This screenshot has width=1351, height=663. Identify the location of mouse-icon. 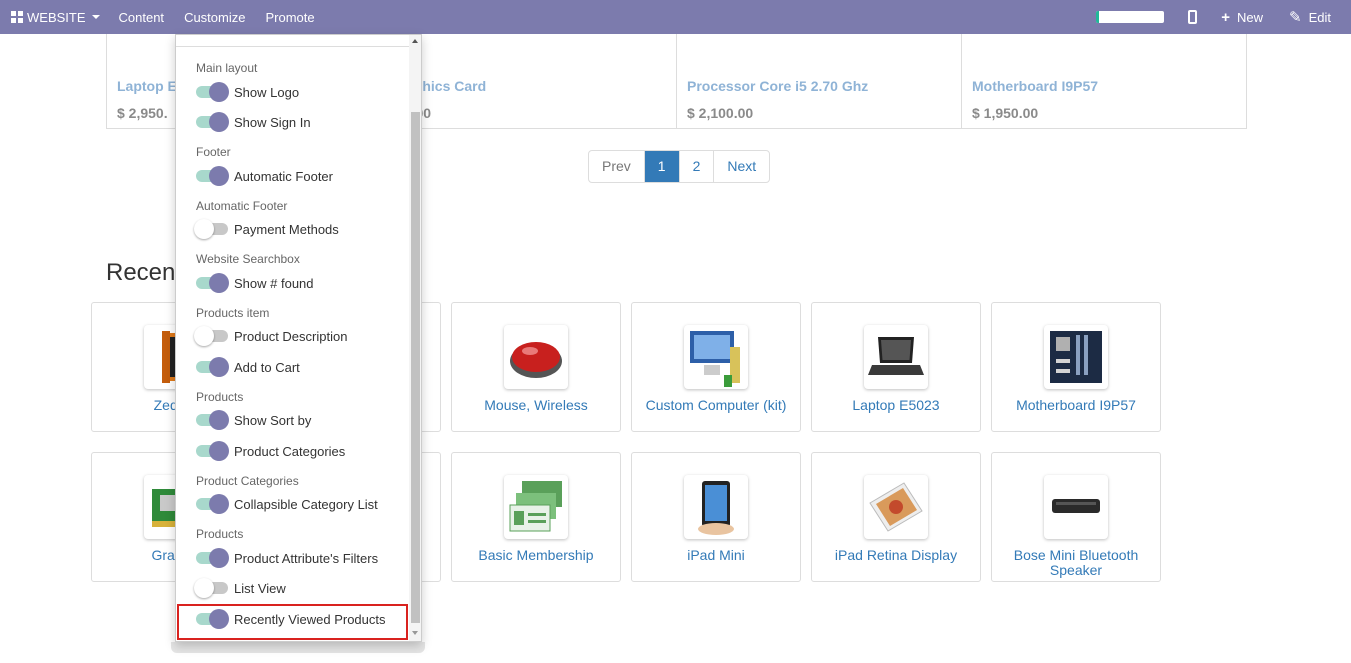
(536, 357).